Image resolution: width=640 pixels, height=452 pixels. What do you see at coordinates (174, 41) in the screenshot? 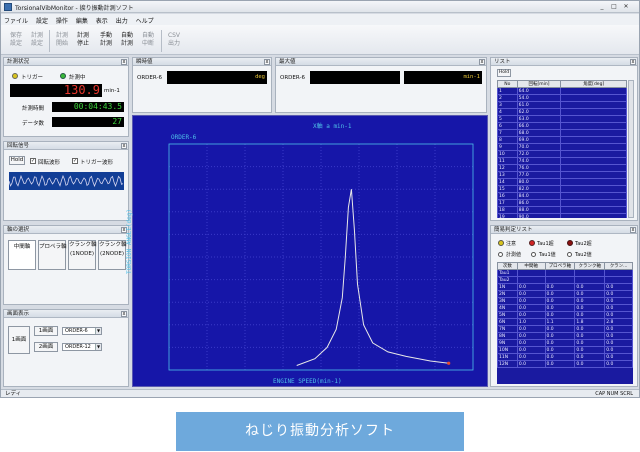
I see `toolbar-csv-button: CSV 出力` at bounding box center [174, 41].